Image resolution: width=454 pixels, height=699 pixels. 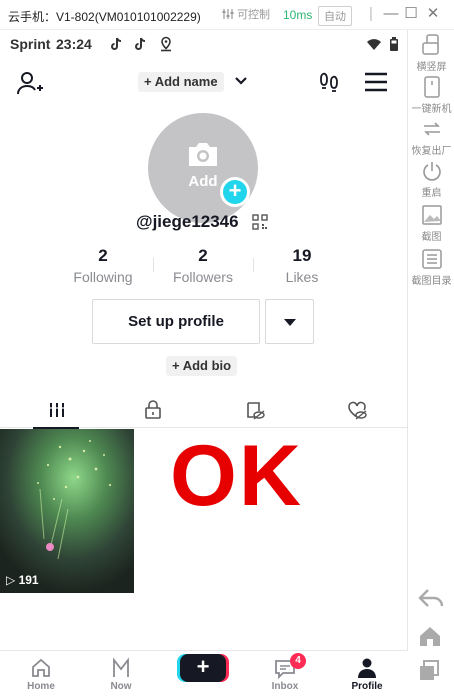 What do you see at coordinates (367, 668) in the screenshot?
I see `profile-icon` at bounding box center [367, 668].